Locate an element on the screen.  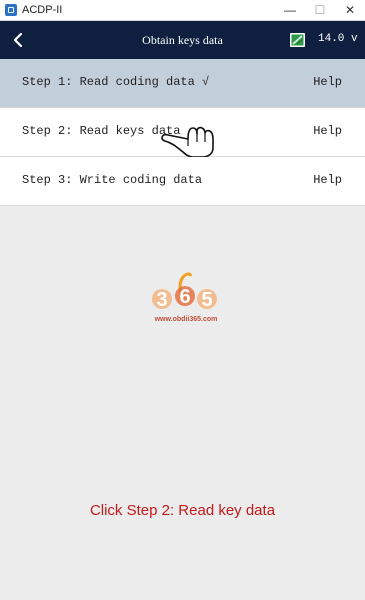
step-row-2: Step 2: Read keys data Help is located at coordinates (182, 133).